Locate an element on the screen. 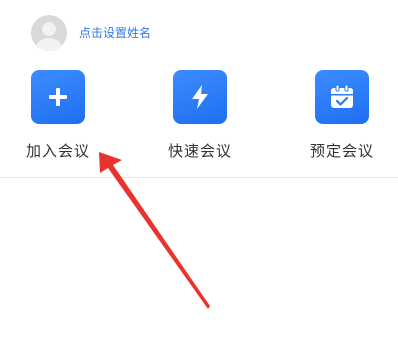  avatar-body-shape is located at coordinates (49, 44).